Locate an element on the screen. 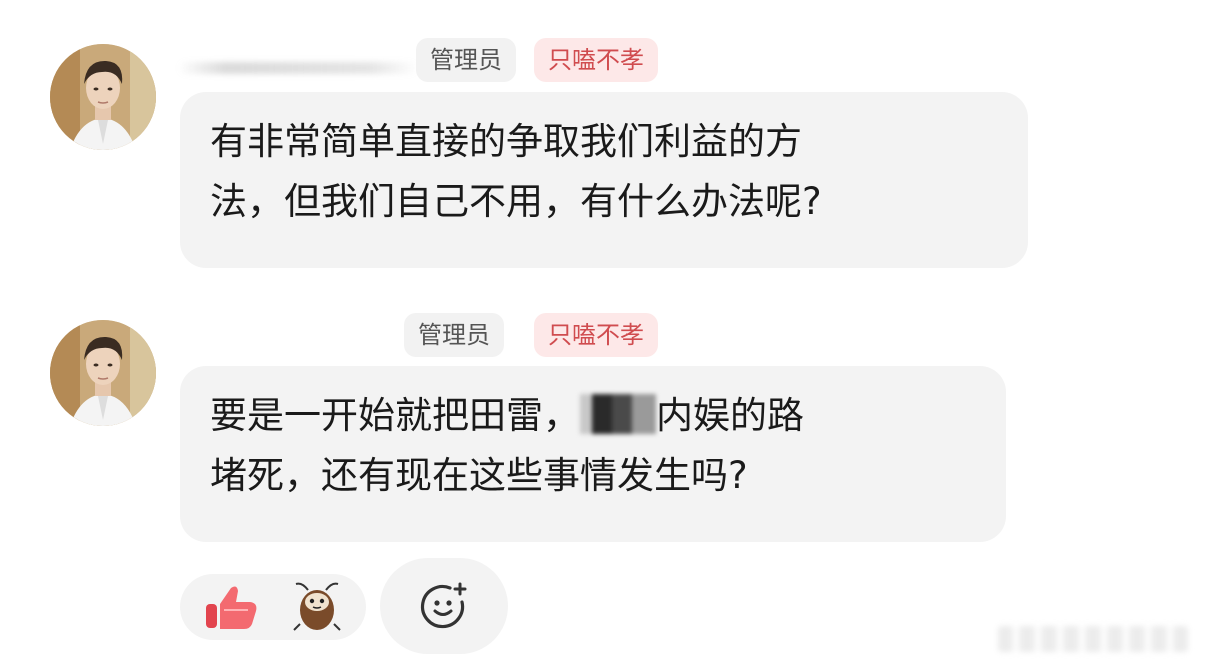 The height and width of the screenshot is (670, 1206). watermark-blur is located at coordinates (1093, 639).